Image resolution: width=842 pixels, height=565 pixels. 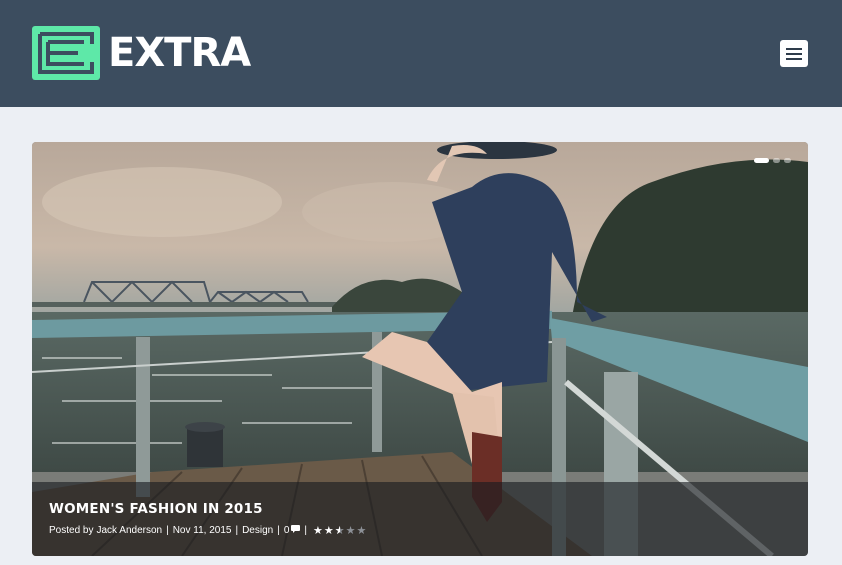 I want to click on post-date: Nov 11, 2015, so click(x=202, y=530).